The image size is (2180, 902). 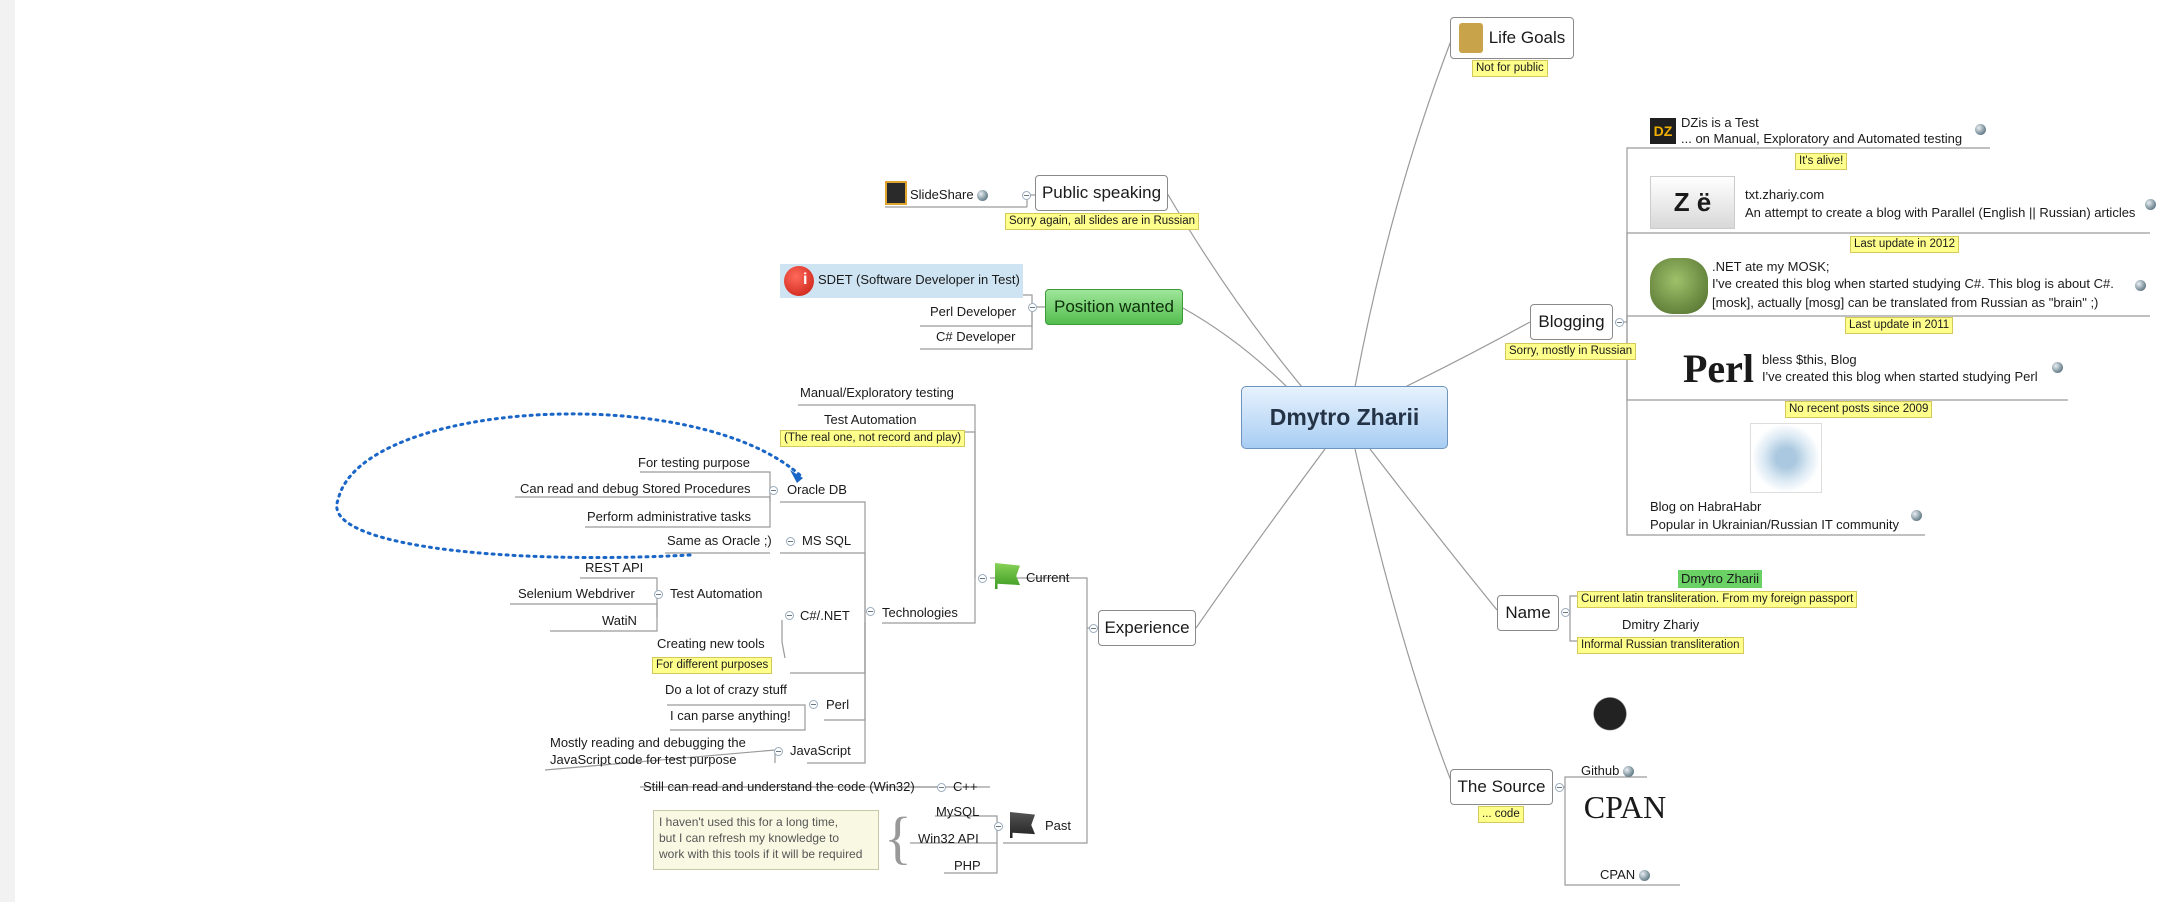 I want to click on technologies-item: Technologies, so click(x=920, y=613).